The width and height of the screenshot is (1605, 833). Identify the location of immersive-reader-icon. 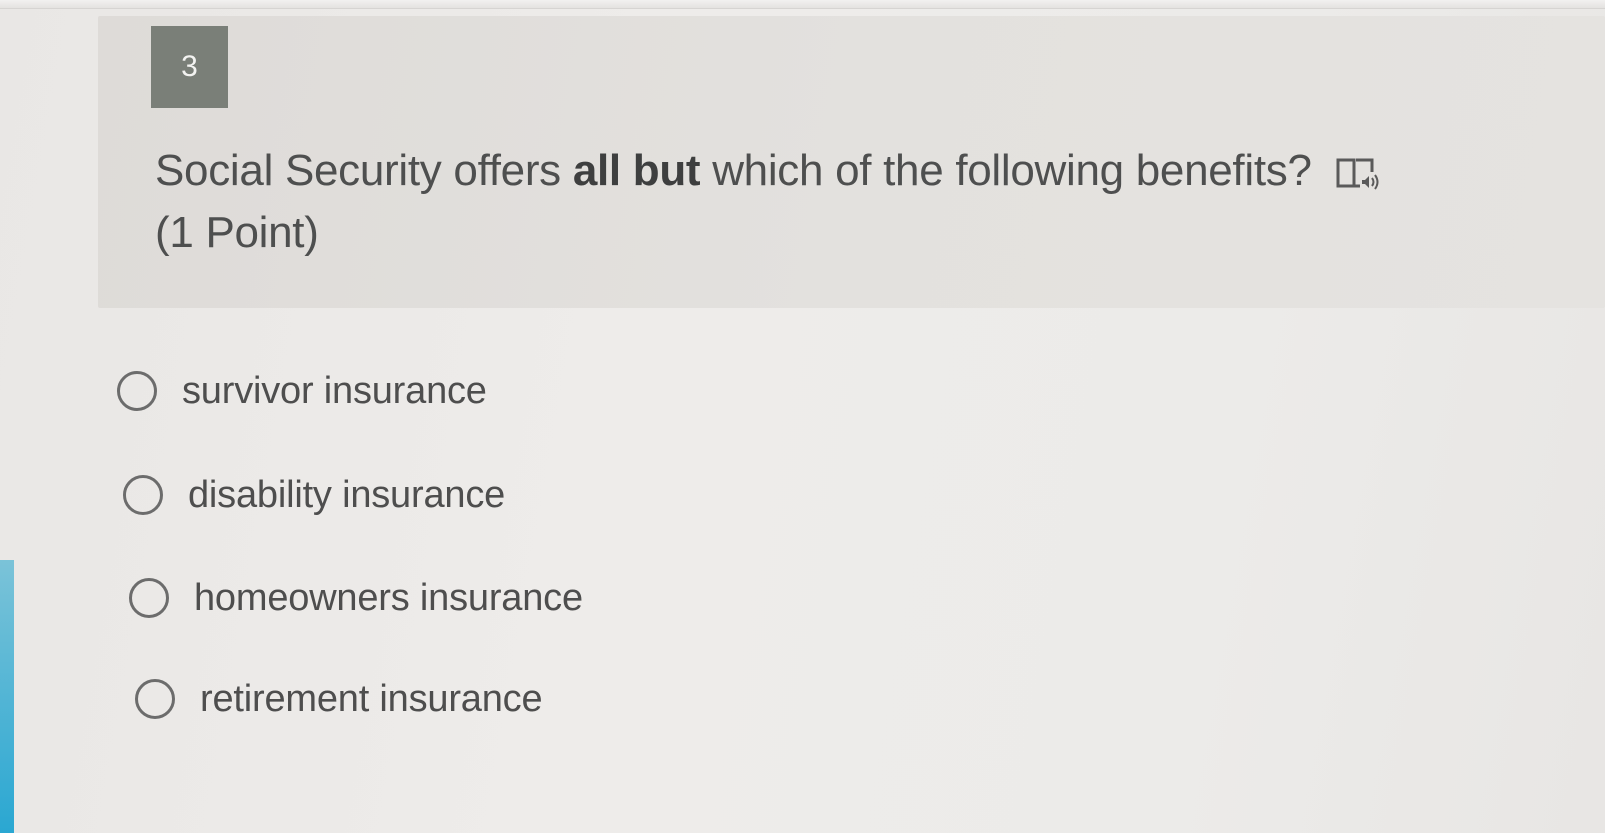
(1358, 169).